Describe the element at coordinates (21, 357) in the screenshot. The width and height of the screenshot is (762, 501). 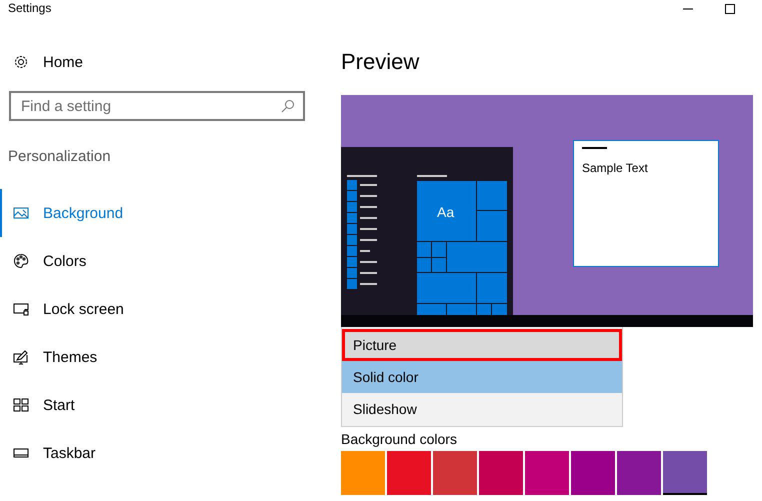
I see `brush-monitor-icon` at that location.